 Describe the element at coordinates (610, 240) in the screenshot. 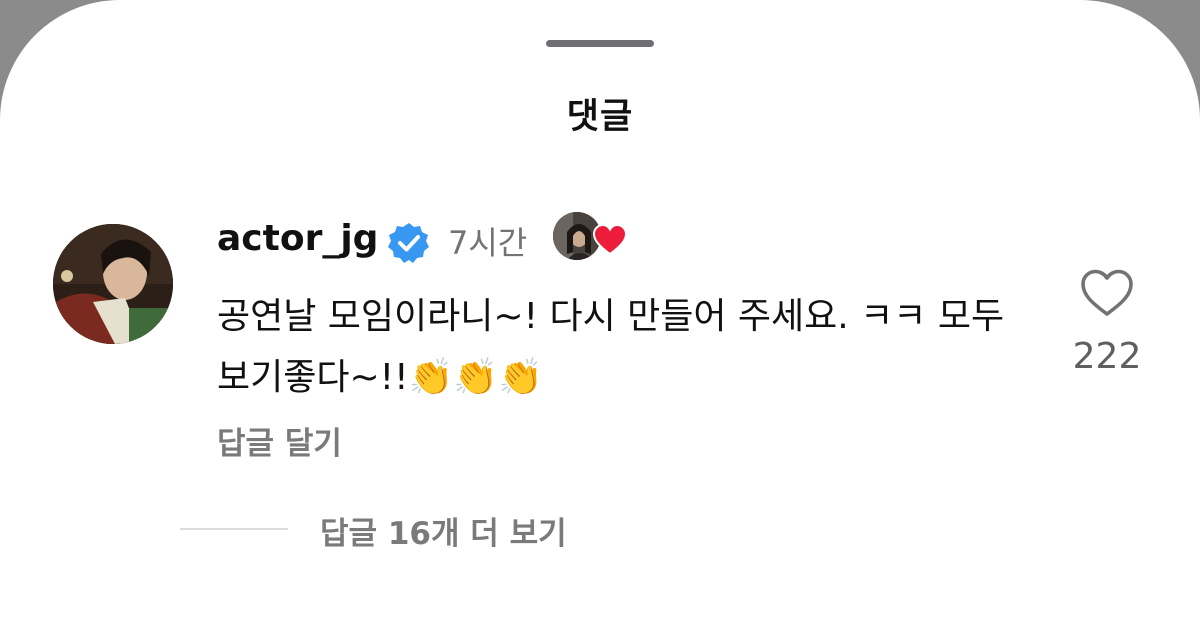

I see `red-heart-icon` at that location.